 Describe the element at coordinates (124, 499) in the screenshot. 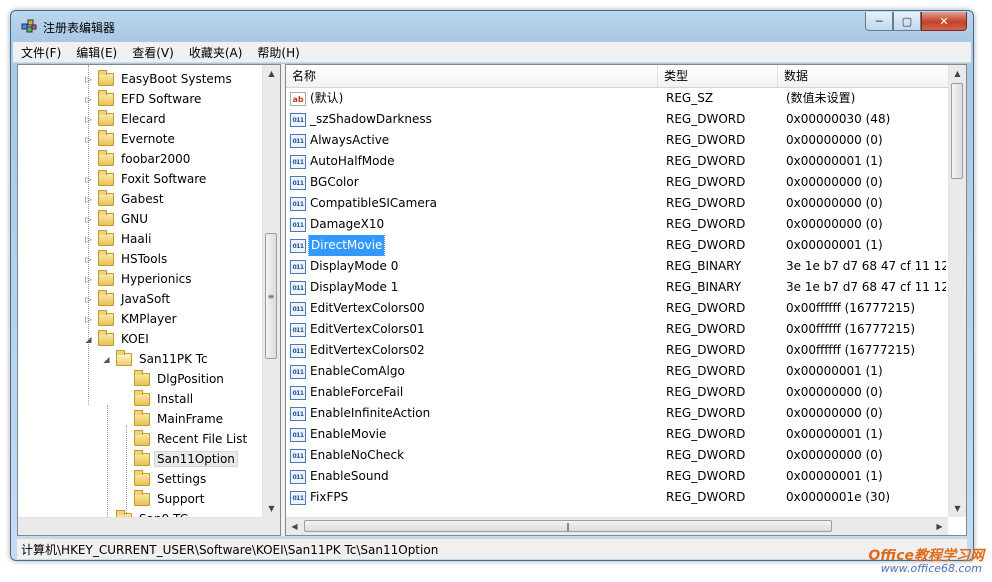

I see `tree-connector` at that location.